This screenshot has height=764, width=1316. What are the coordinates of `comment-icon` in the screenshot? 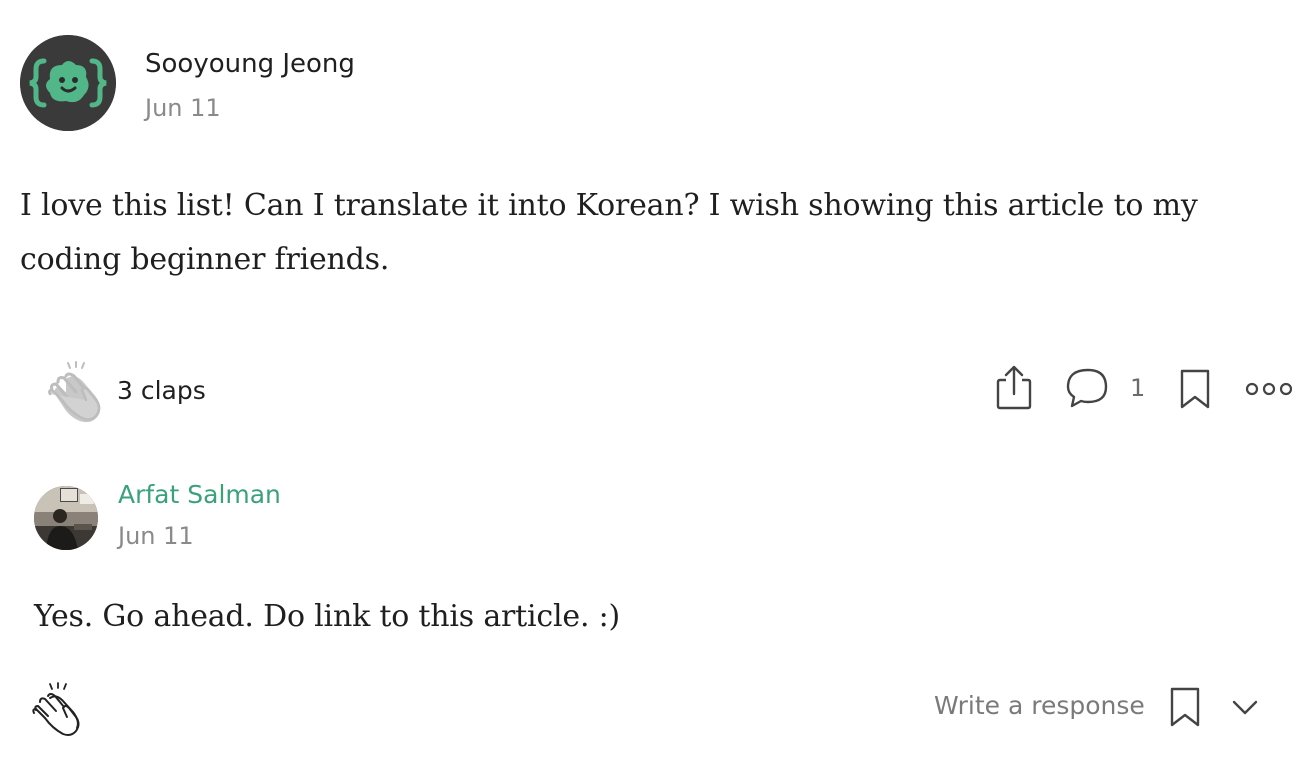 It's located at (1087, 388).